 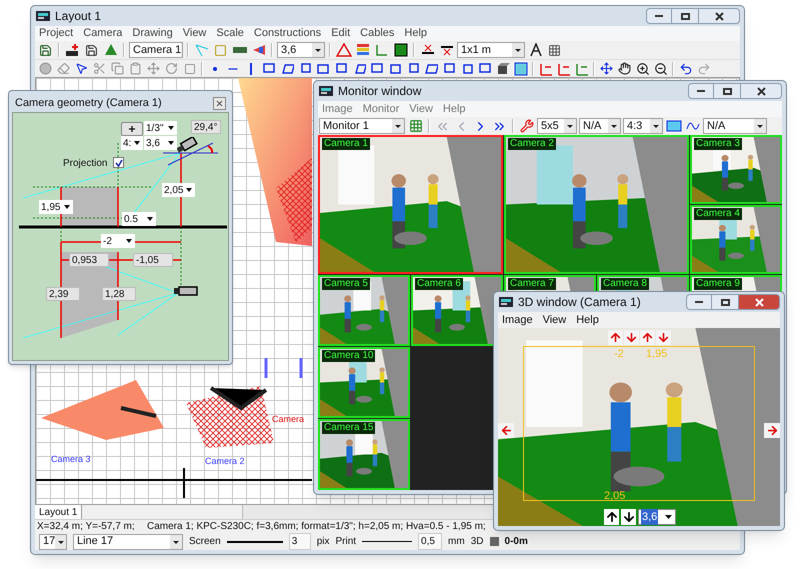 I want to click on zoom-out-icon, so click(x=660, y=68).